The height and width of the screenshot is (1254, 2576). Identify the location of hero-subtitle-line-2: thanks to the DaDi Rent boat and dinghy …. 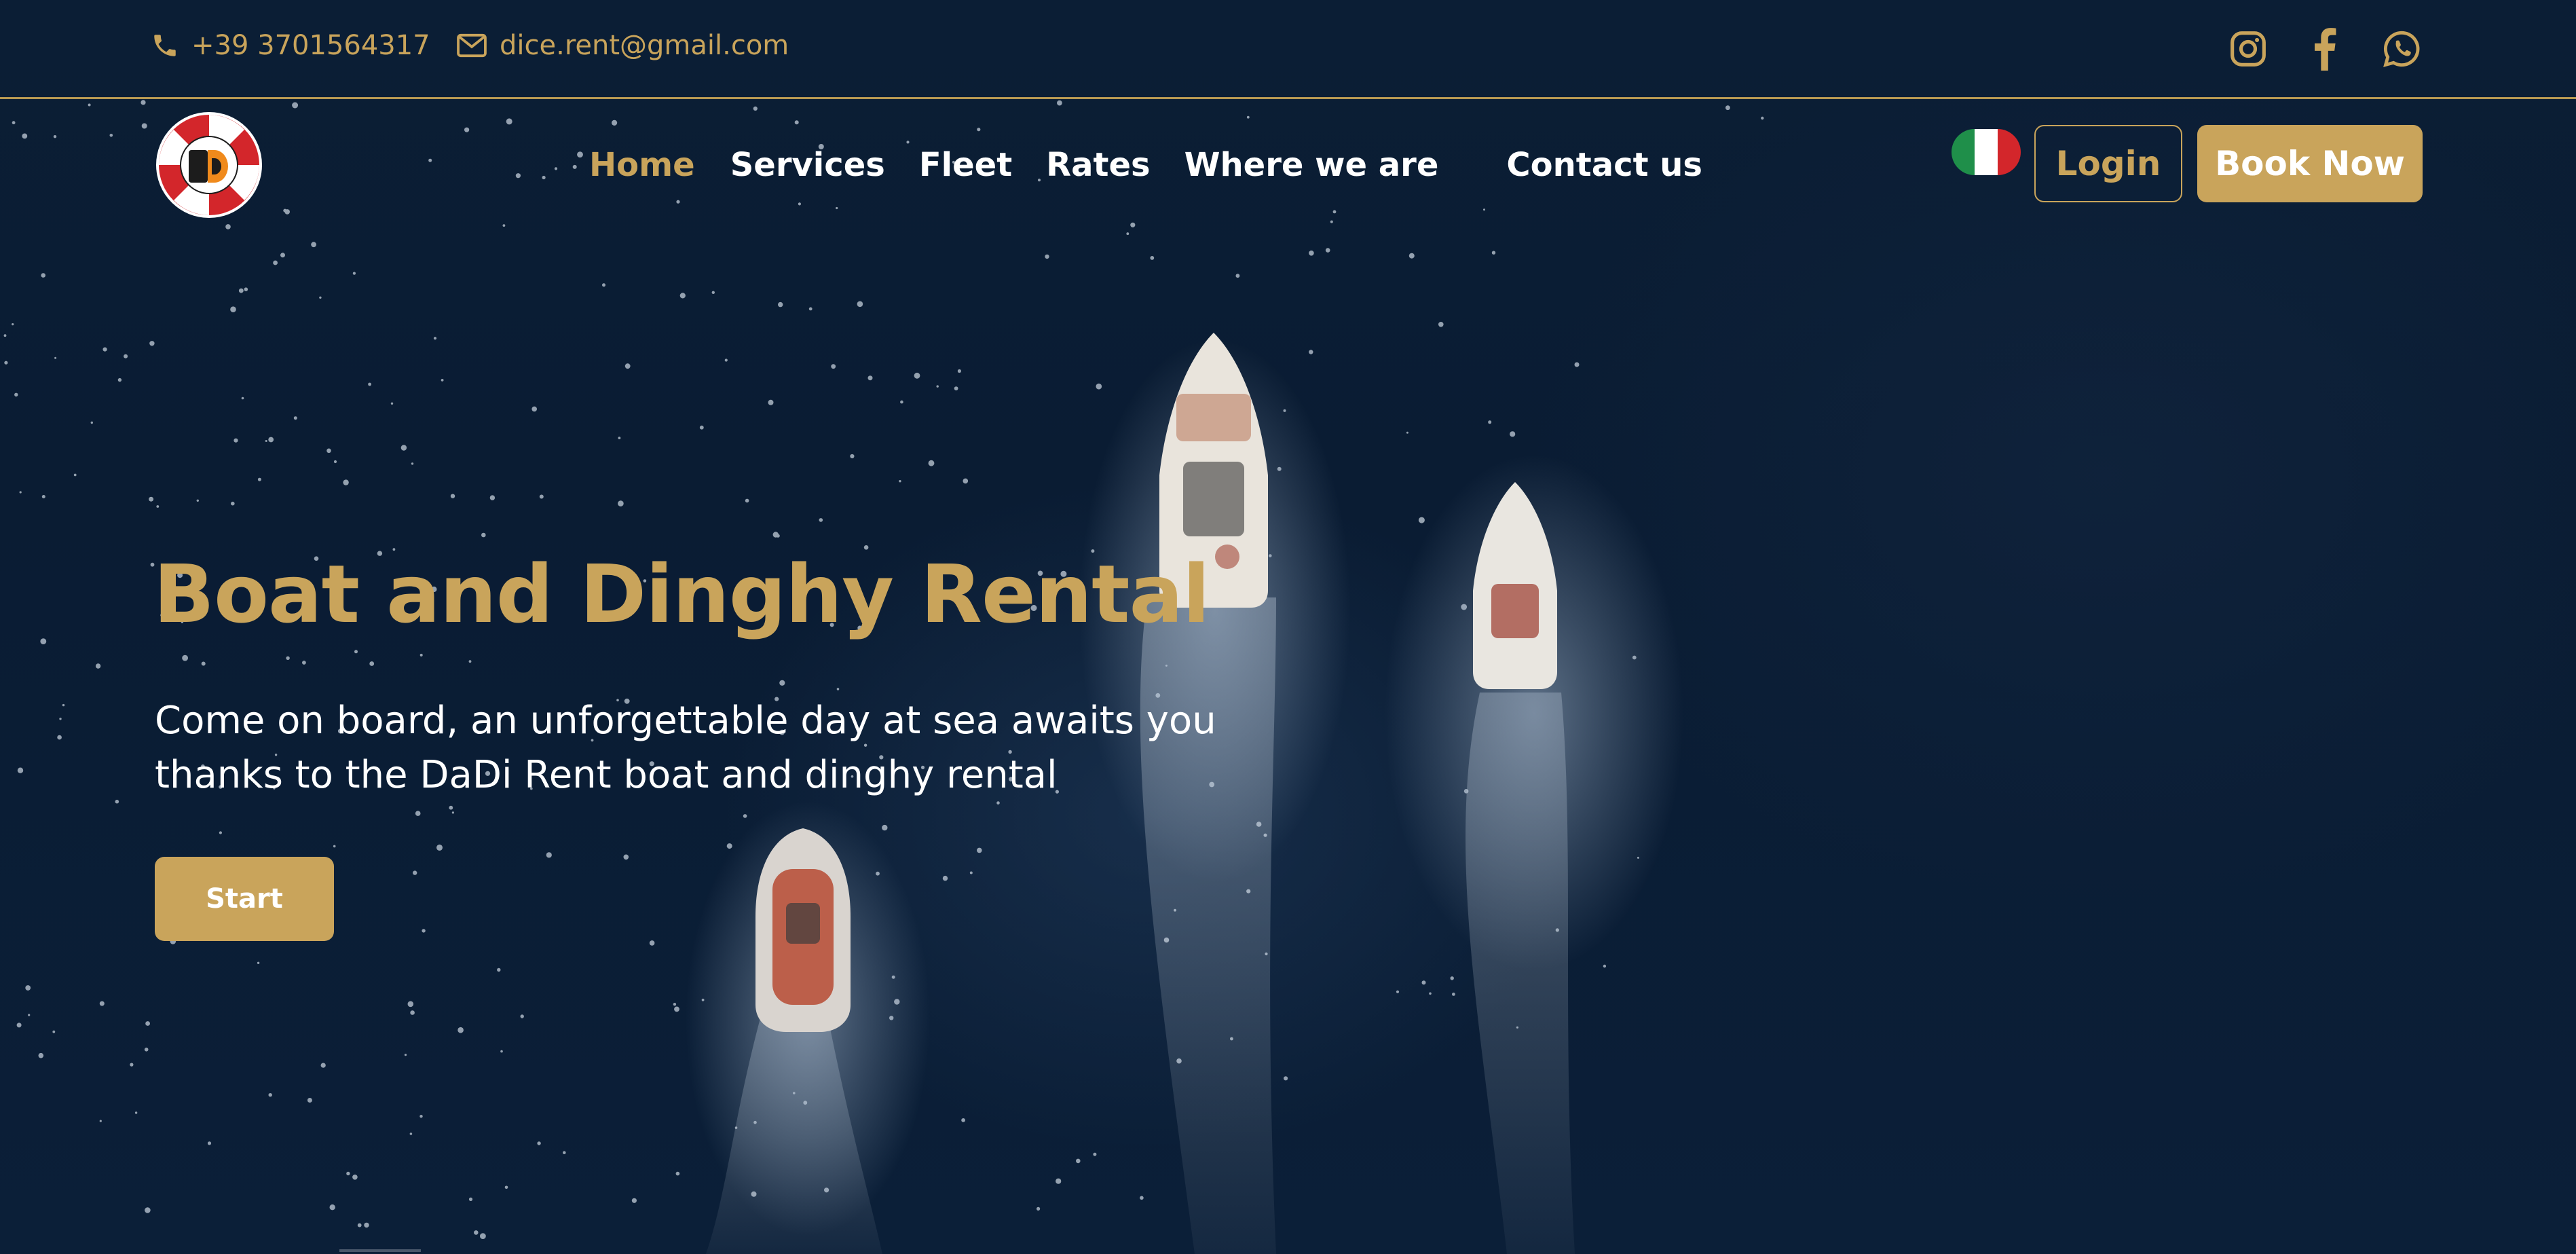
(607, 775).